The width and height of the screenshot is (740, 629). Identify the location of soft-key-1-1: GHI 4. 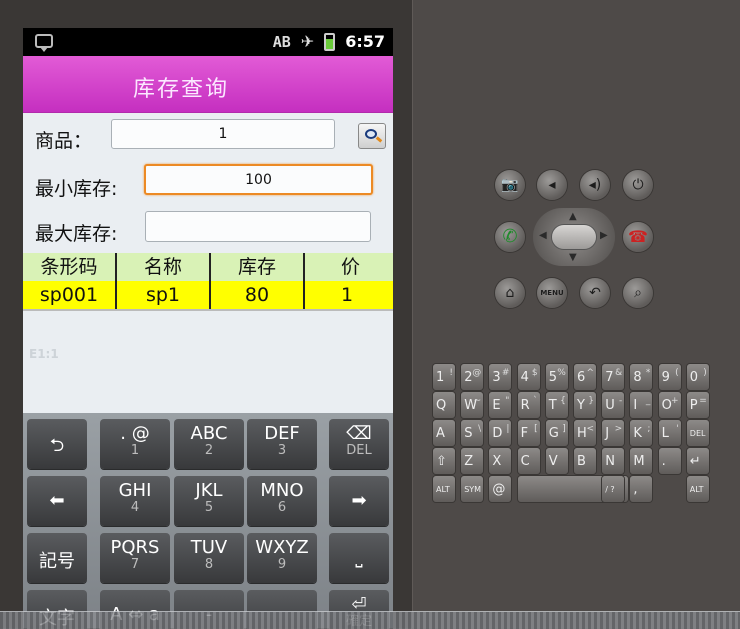
(135, 501).